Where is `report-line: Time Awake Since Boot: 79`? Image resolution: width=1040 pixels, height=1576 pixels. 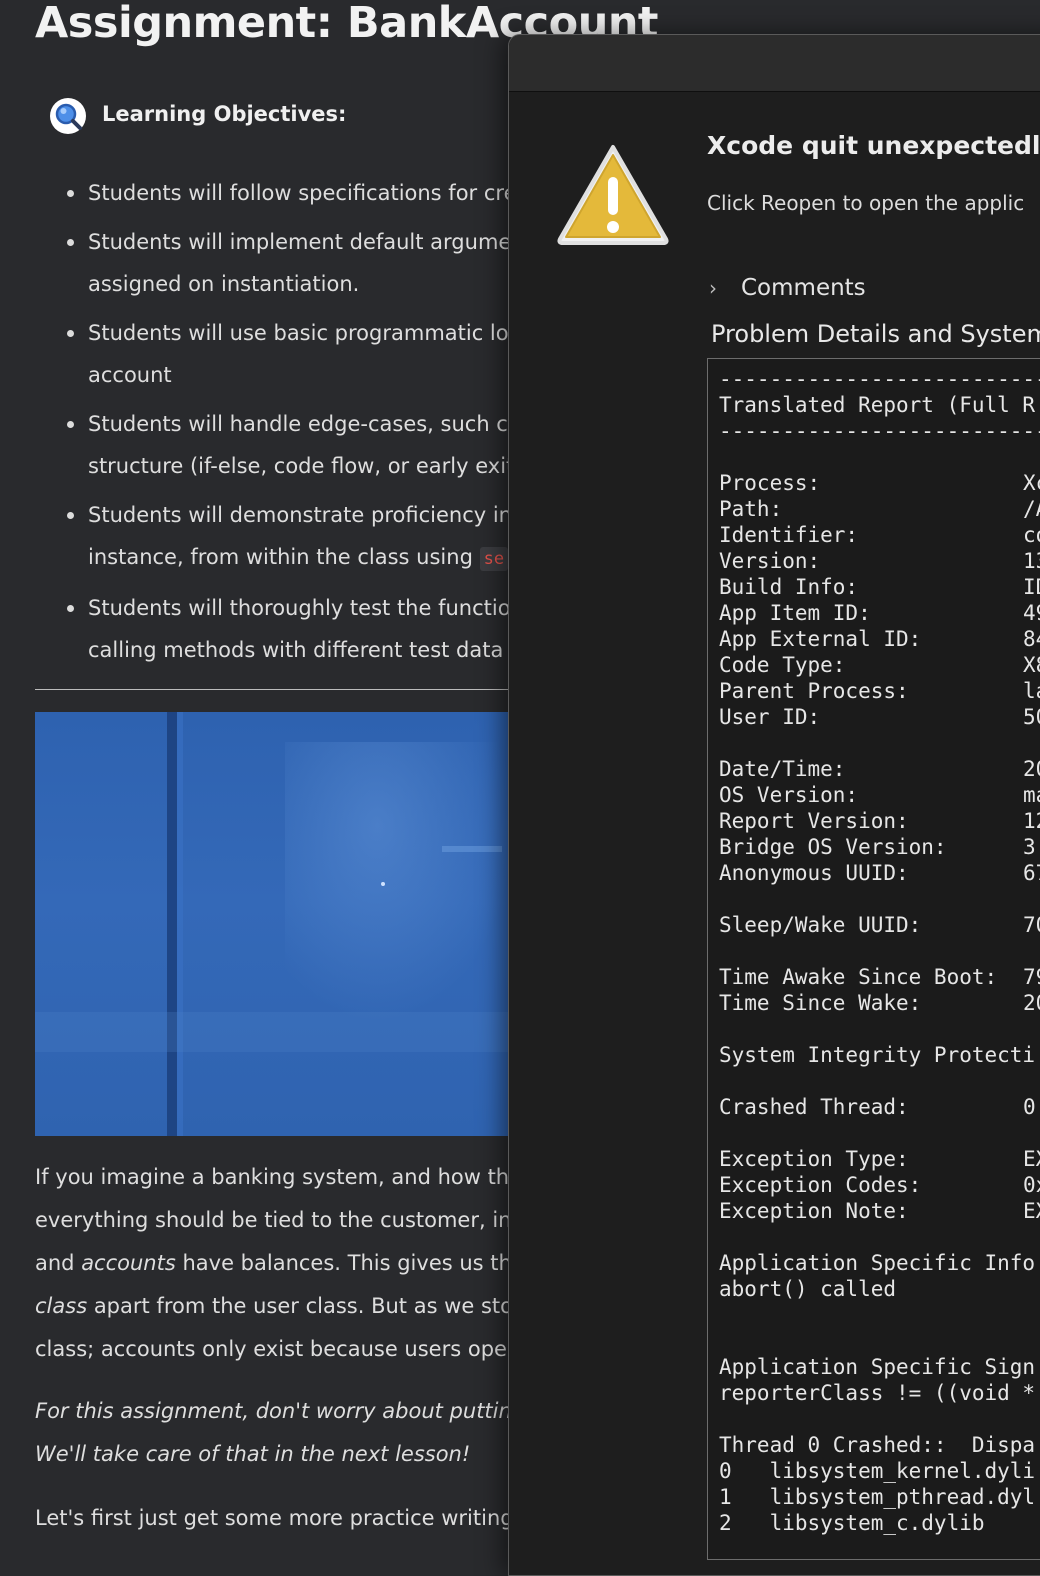 report-line: Time Awake Since Boot: 79 is located at coordinates (879, 977).